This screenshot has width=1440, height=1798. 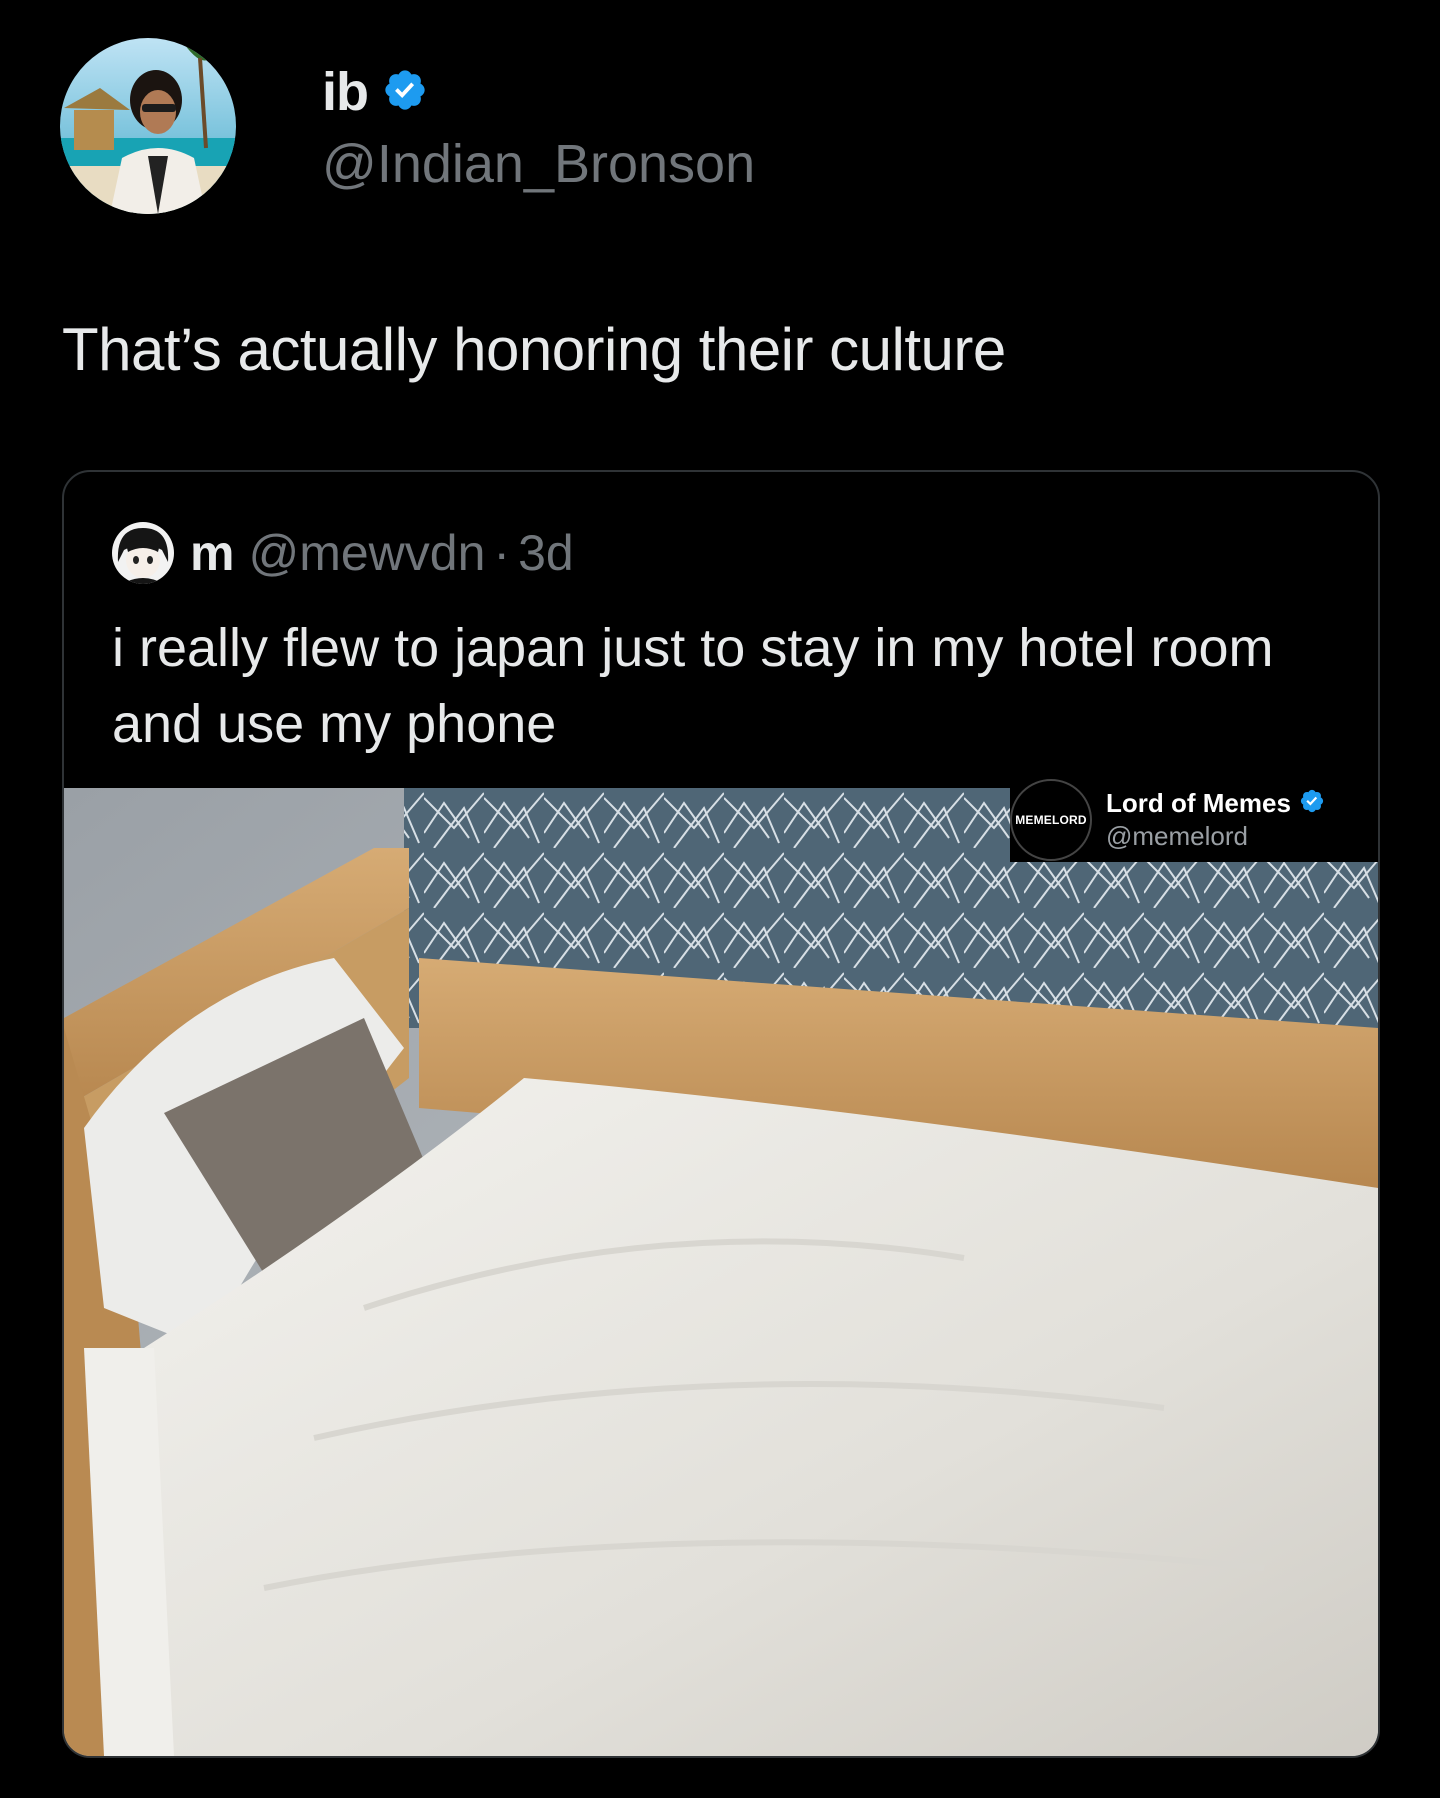 I want to click on quoted-author-handle: @mewvdn, so click(x=366, y=553).